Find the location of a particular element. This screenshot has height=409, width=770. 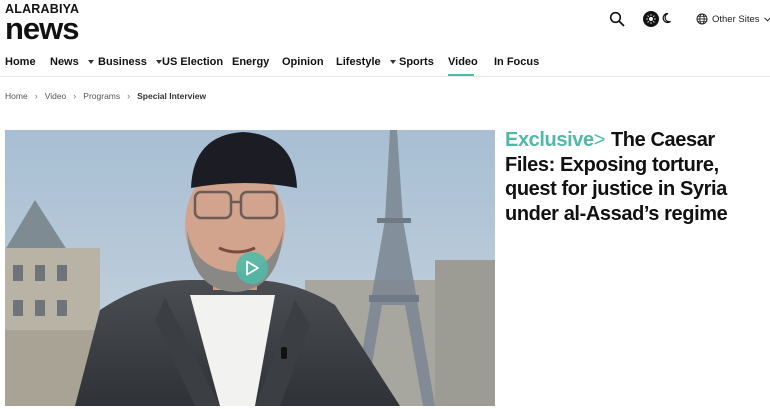

nav-item-sports: Sports is located at coordinates (416, 62).